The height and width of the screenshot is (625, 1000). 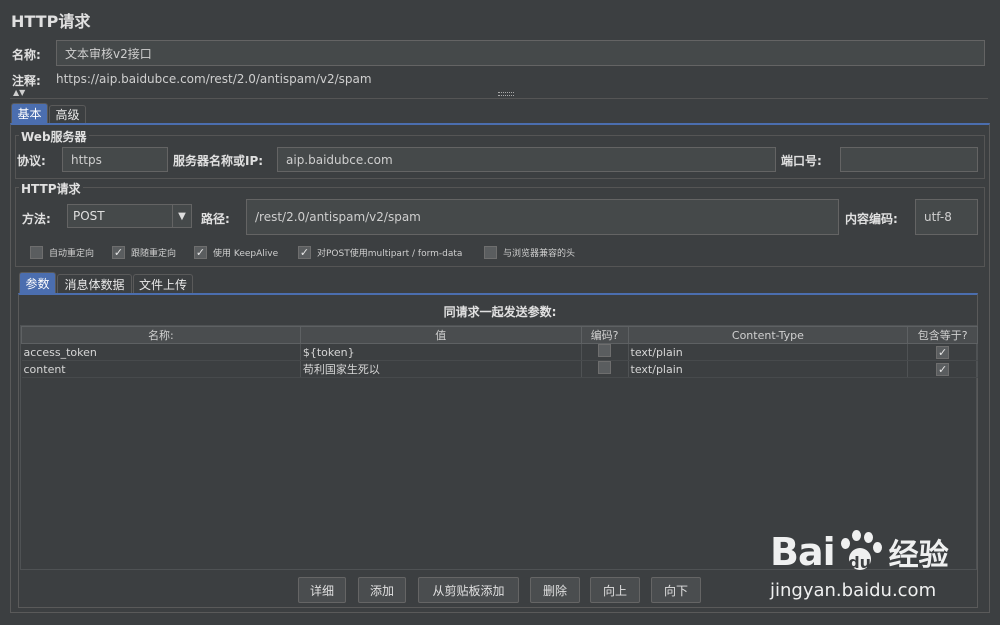 I want to click on tab-parameters: 参数, so click(x=37, y=282).